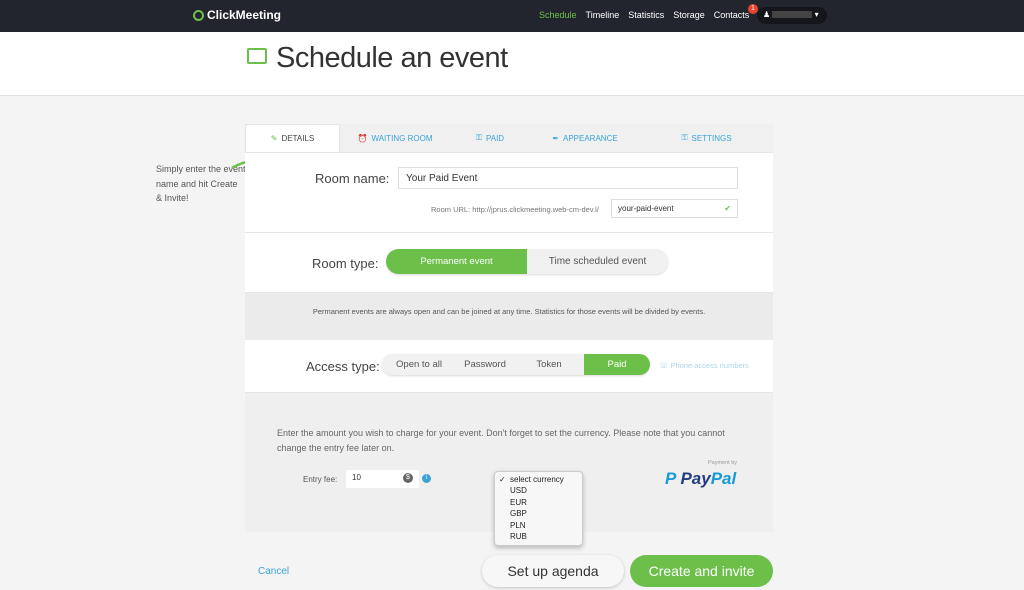  What do you see at coordinates (706, 138) in the screenshot?
I see `tab-settings: ⚿ SETTINGS` at bounding box center [706, 138].